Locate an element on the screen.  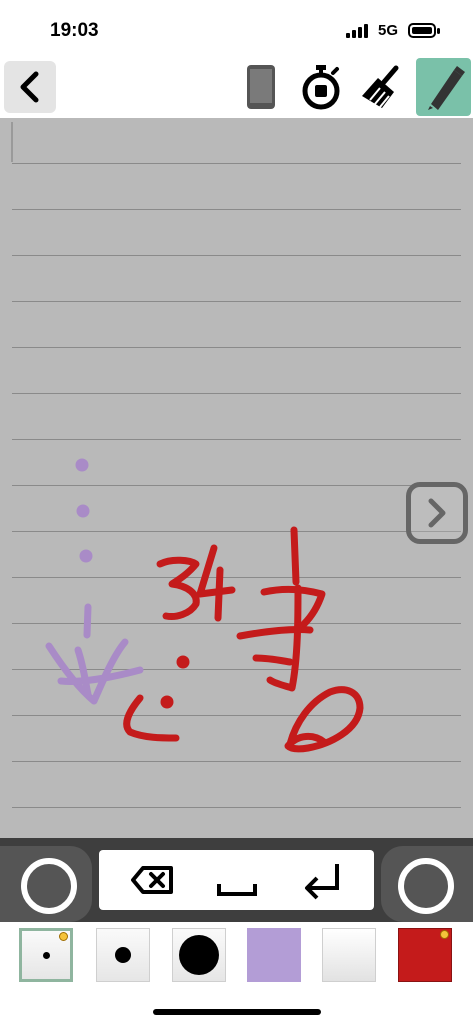
input-bar is located at coordinates (236, 880).